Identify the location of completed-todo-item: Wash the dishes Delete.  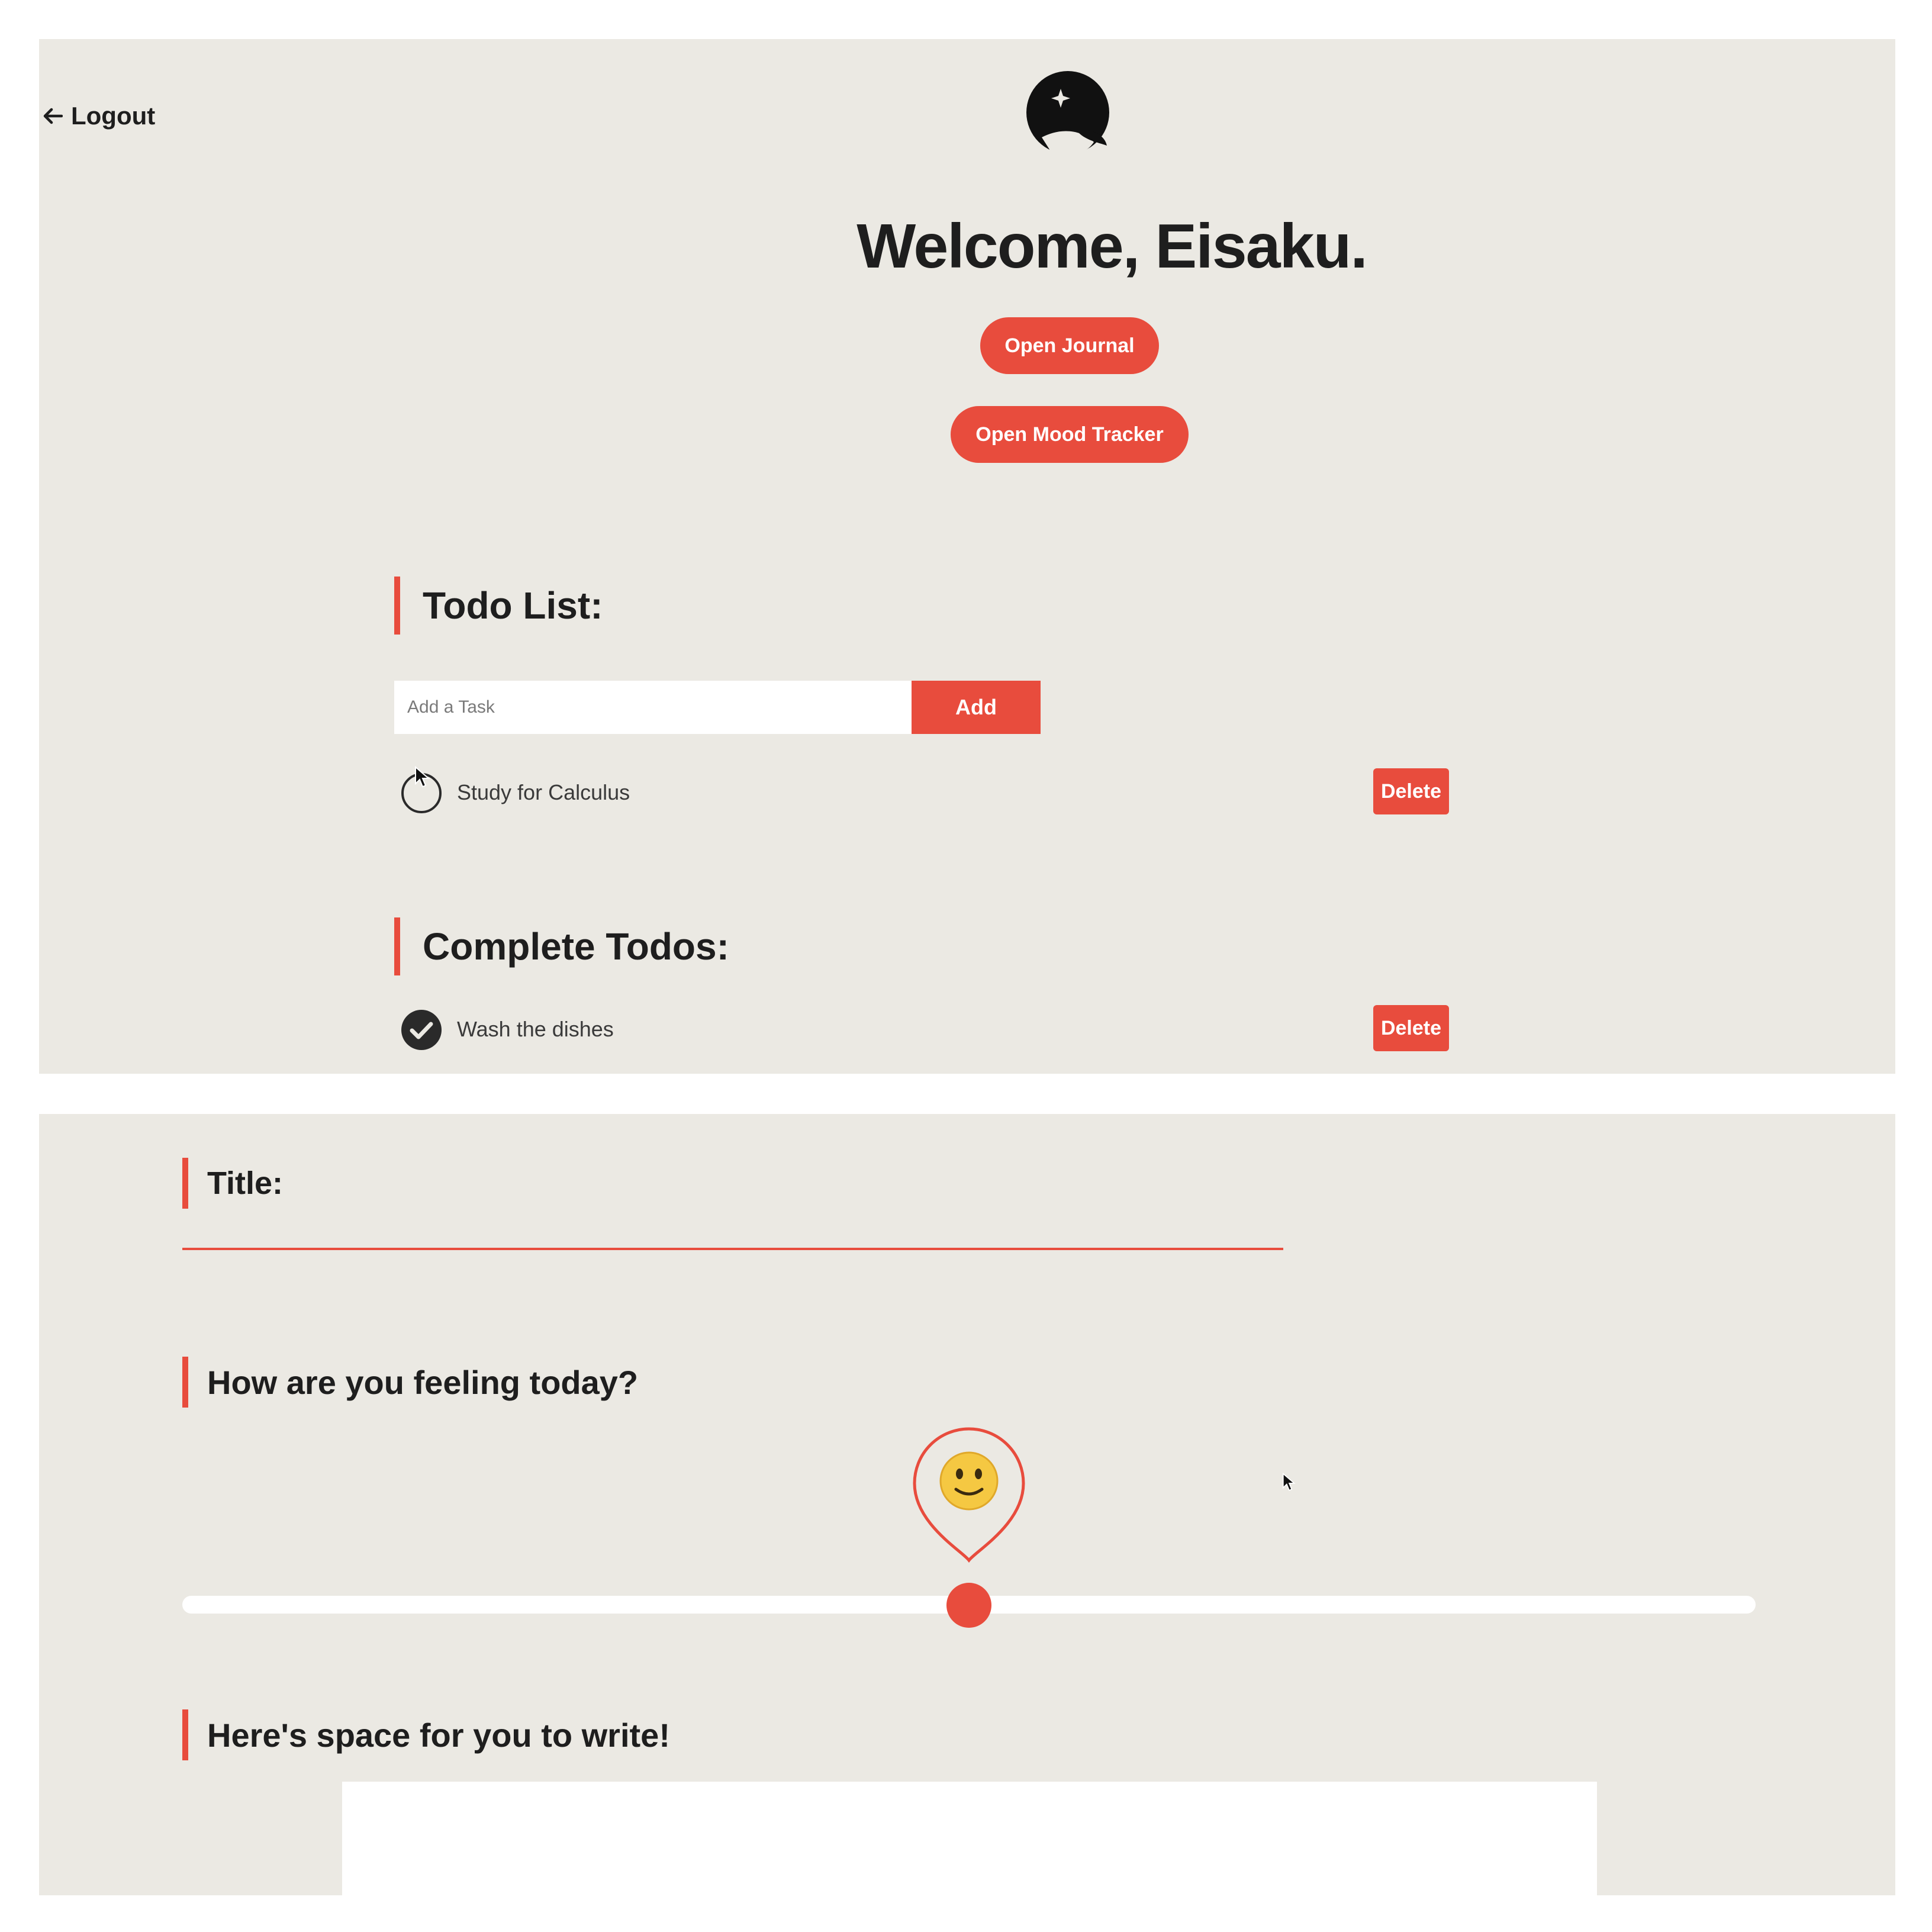
(924, 1028).